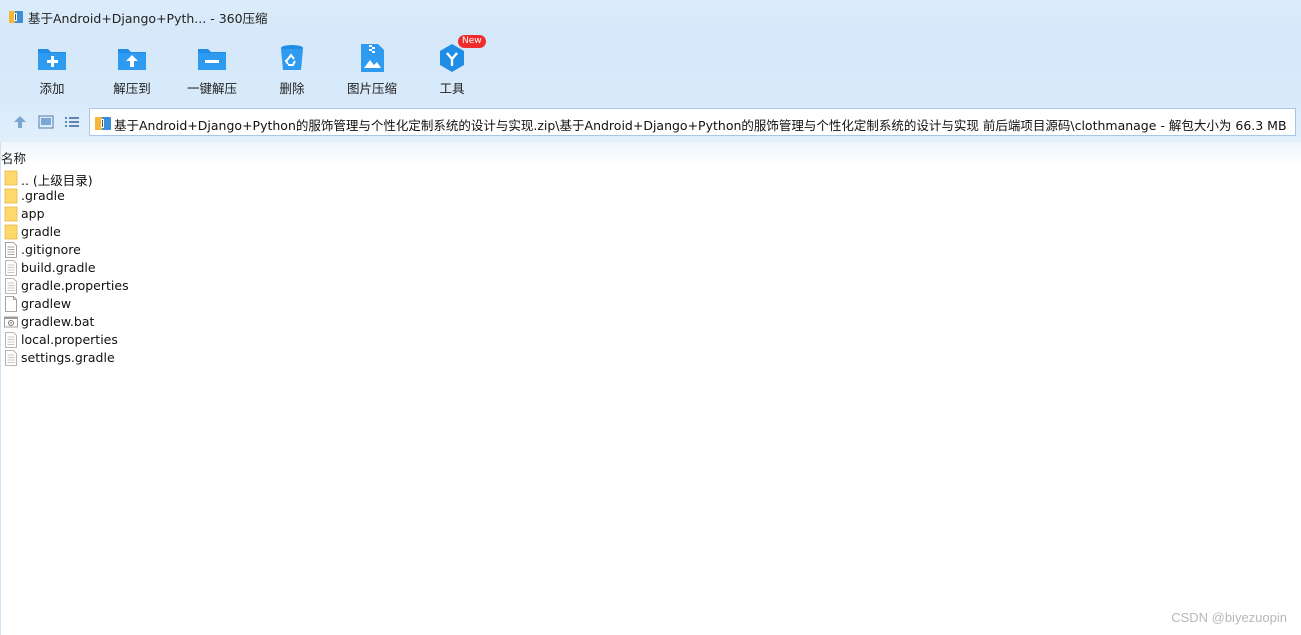 This screenshot has height=635, width=1301. Describe the element at coordinates (11, 322) in the screenshot. I see `batch-file-icon` at that location.